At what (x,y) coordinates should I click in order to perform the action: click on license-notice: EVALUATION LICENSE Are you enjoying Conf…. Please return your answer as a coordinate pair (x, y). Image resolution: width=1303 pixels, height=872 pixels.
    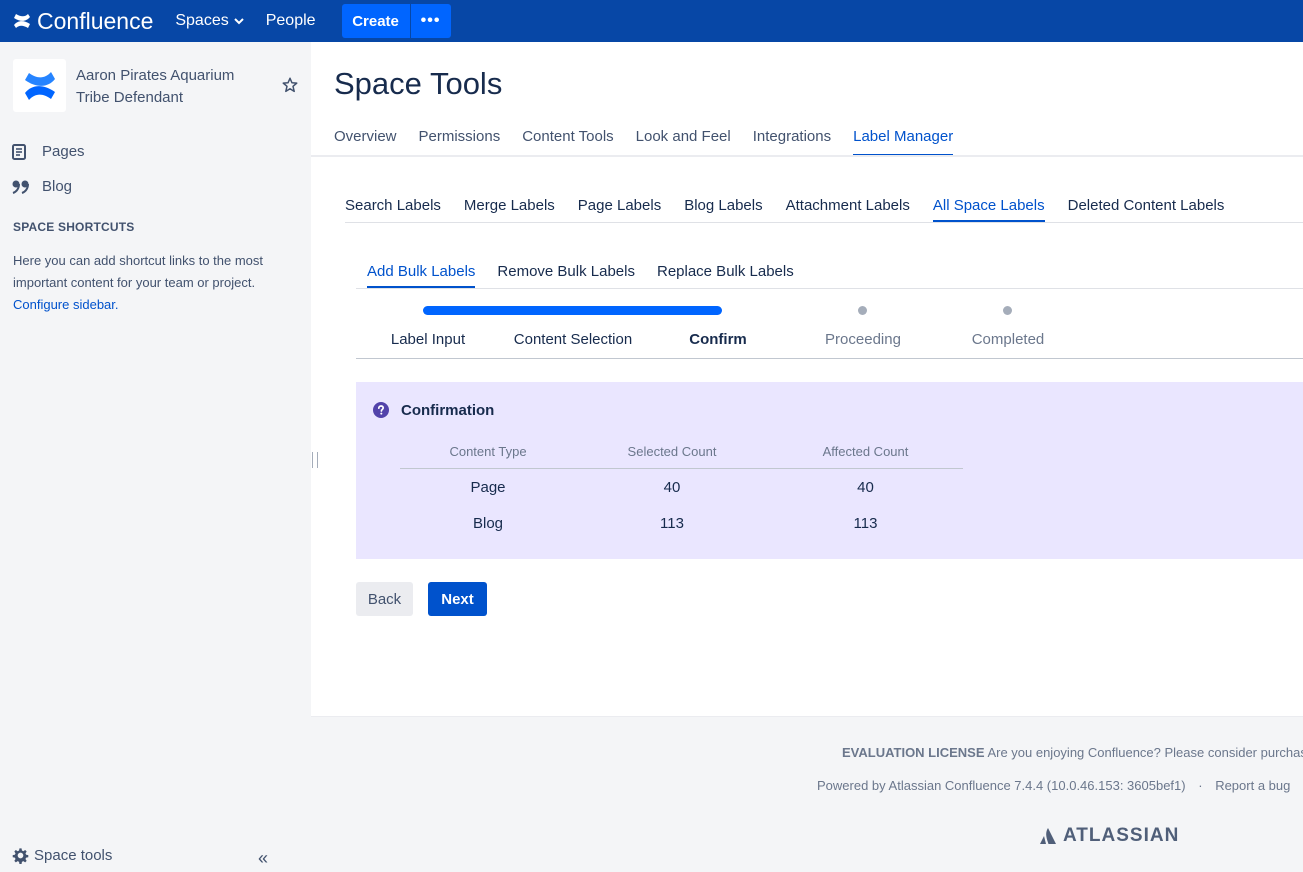
    Looking at the image, I should click on (1072, 752).